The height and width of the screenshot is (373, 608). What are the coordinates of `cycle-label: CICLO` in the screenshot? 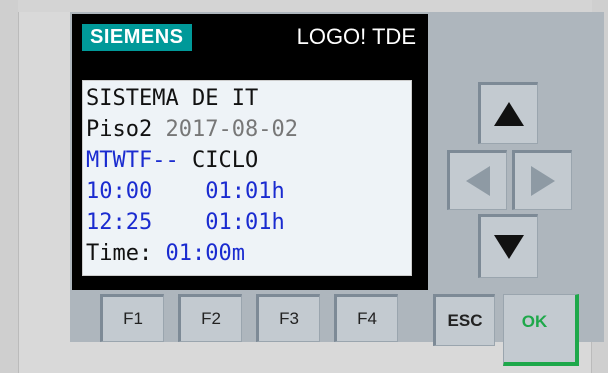 It's located at (218, 160).